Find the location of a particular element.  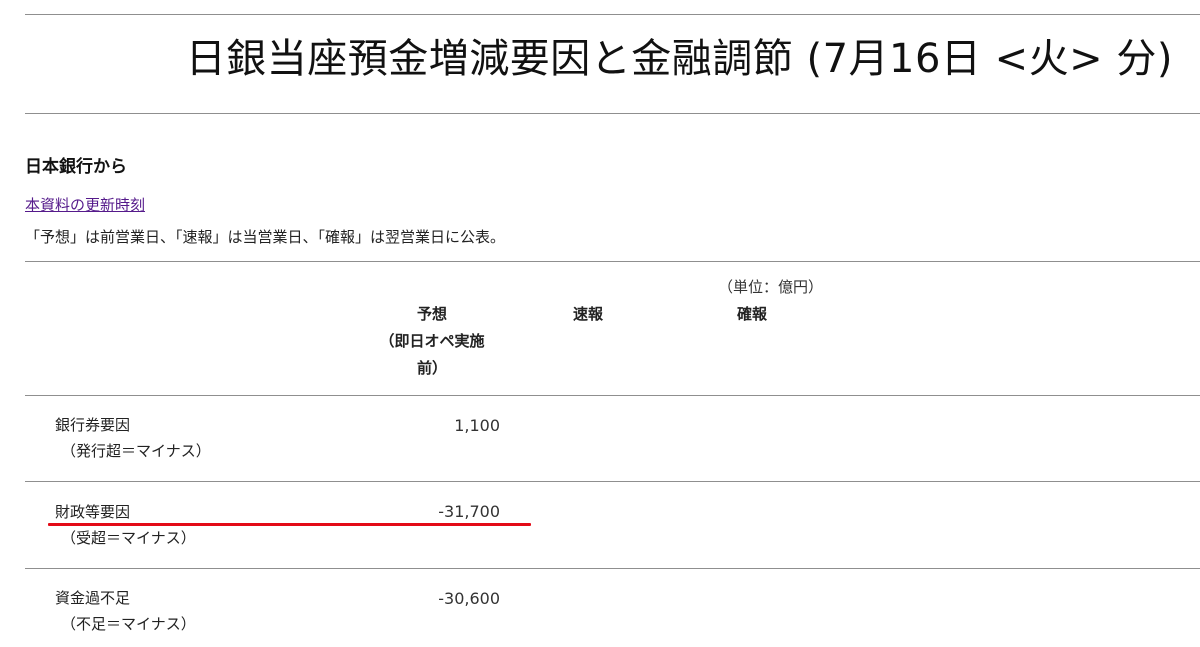

unit-label: （単位：億円） is located at coordinates (771, 287).